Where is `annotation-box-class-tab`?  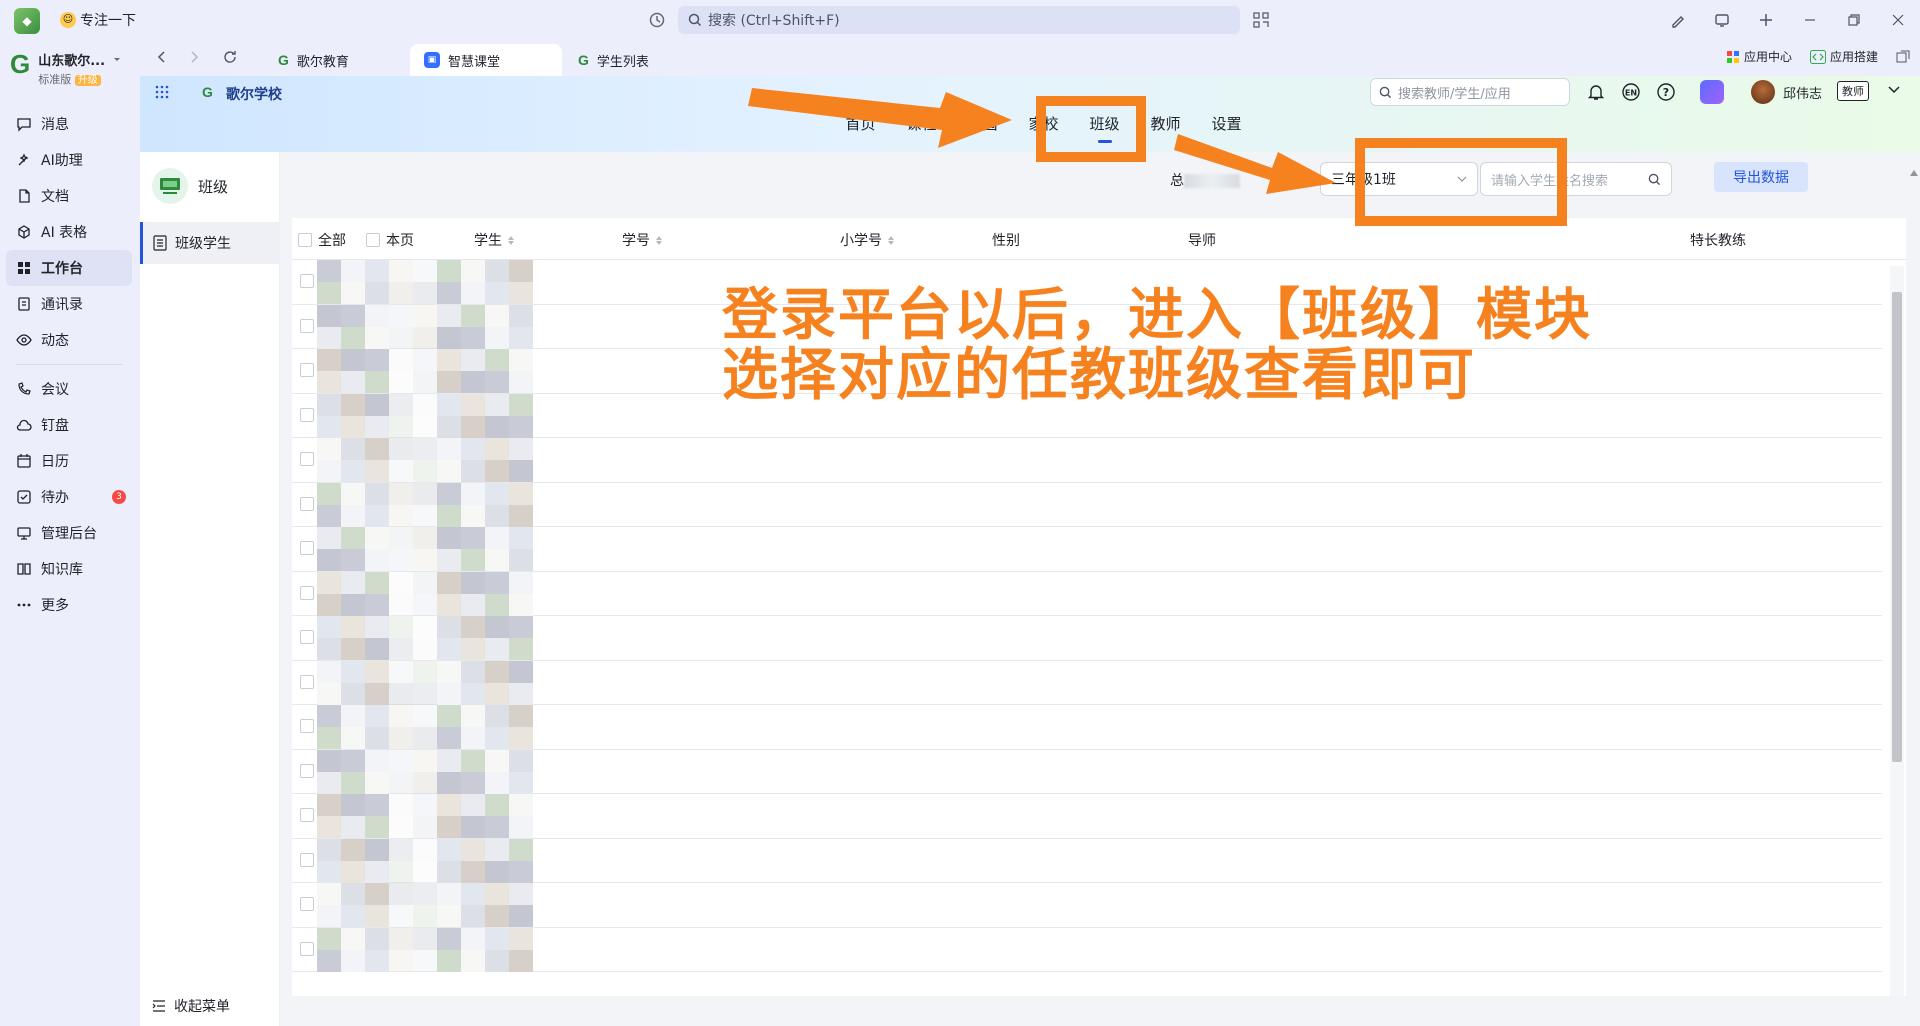
annotation-box-class-tab is located at coordinates (1091, 129).